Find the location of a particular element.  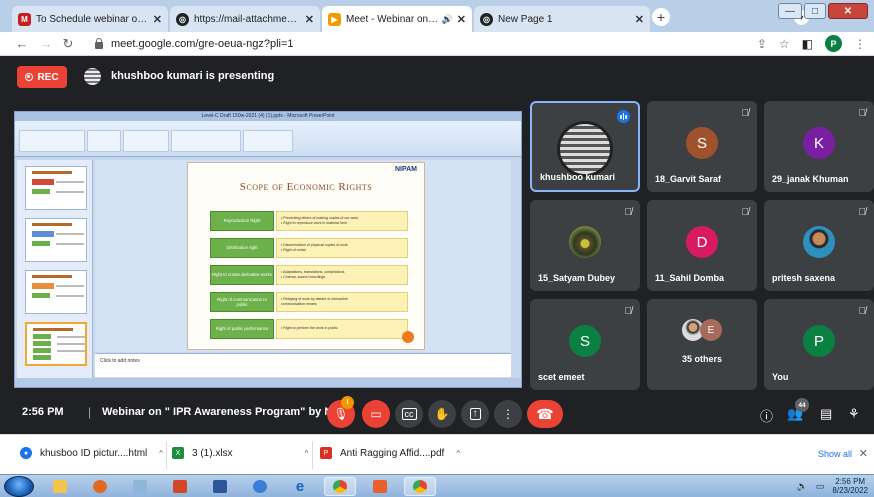

meeting-clock: 2:56 PM is located at coordinates (43, 412).